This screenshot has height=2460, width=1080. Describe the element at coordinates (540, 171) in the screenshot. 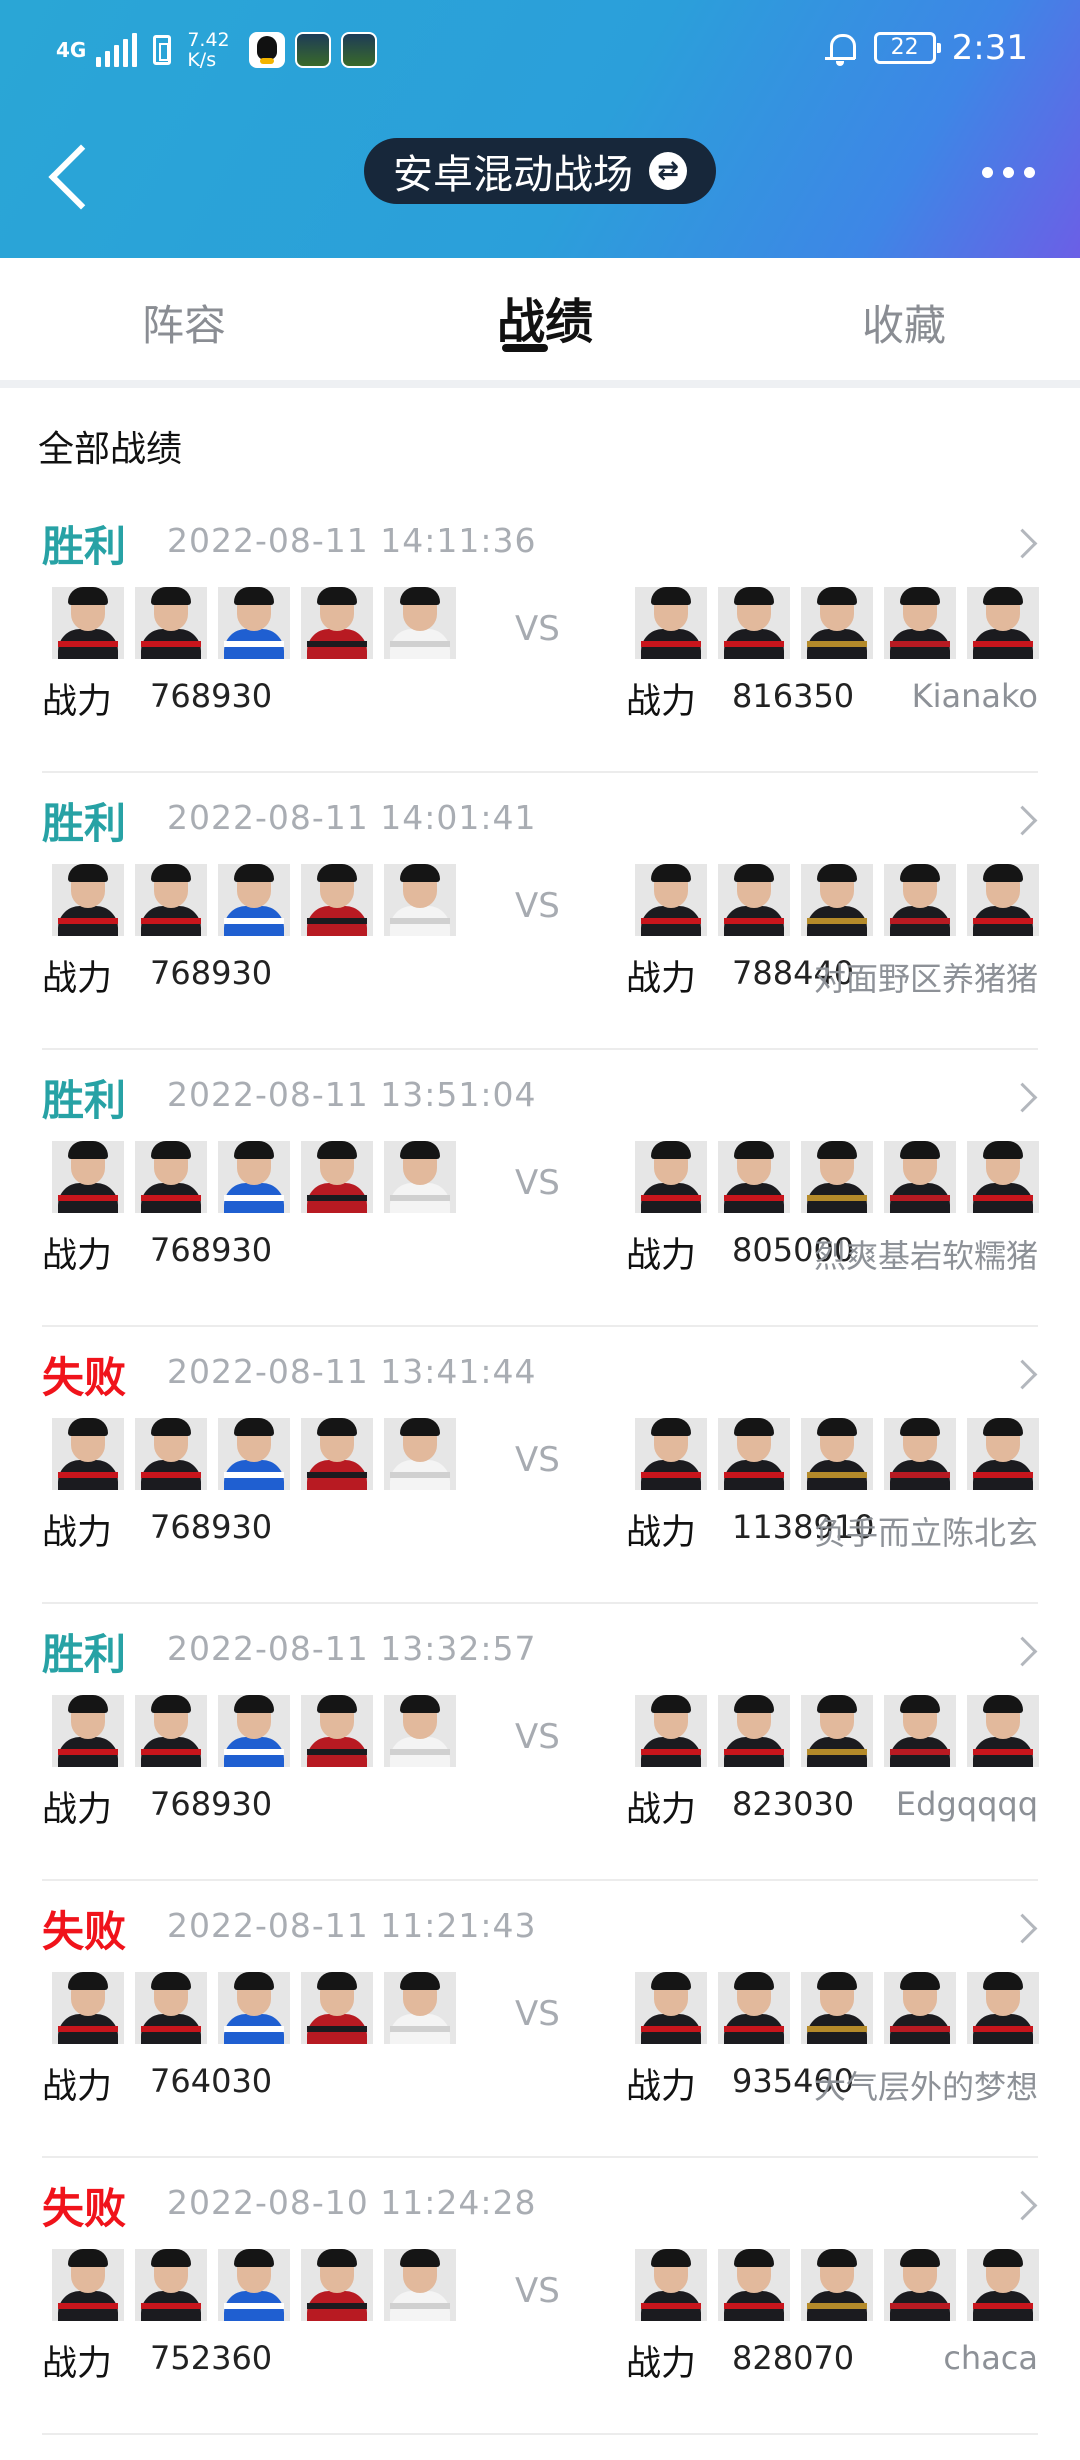

I see `mode-switch-button: 安卓混动战场` at that location.